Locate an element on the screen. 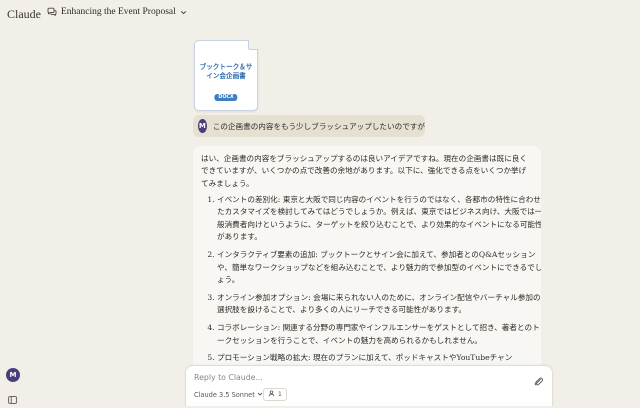 This screenshot has height=408, width=640. attach-button is located at coordinates (538, 381).